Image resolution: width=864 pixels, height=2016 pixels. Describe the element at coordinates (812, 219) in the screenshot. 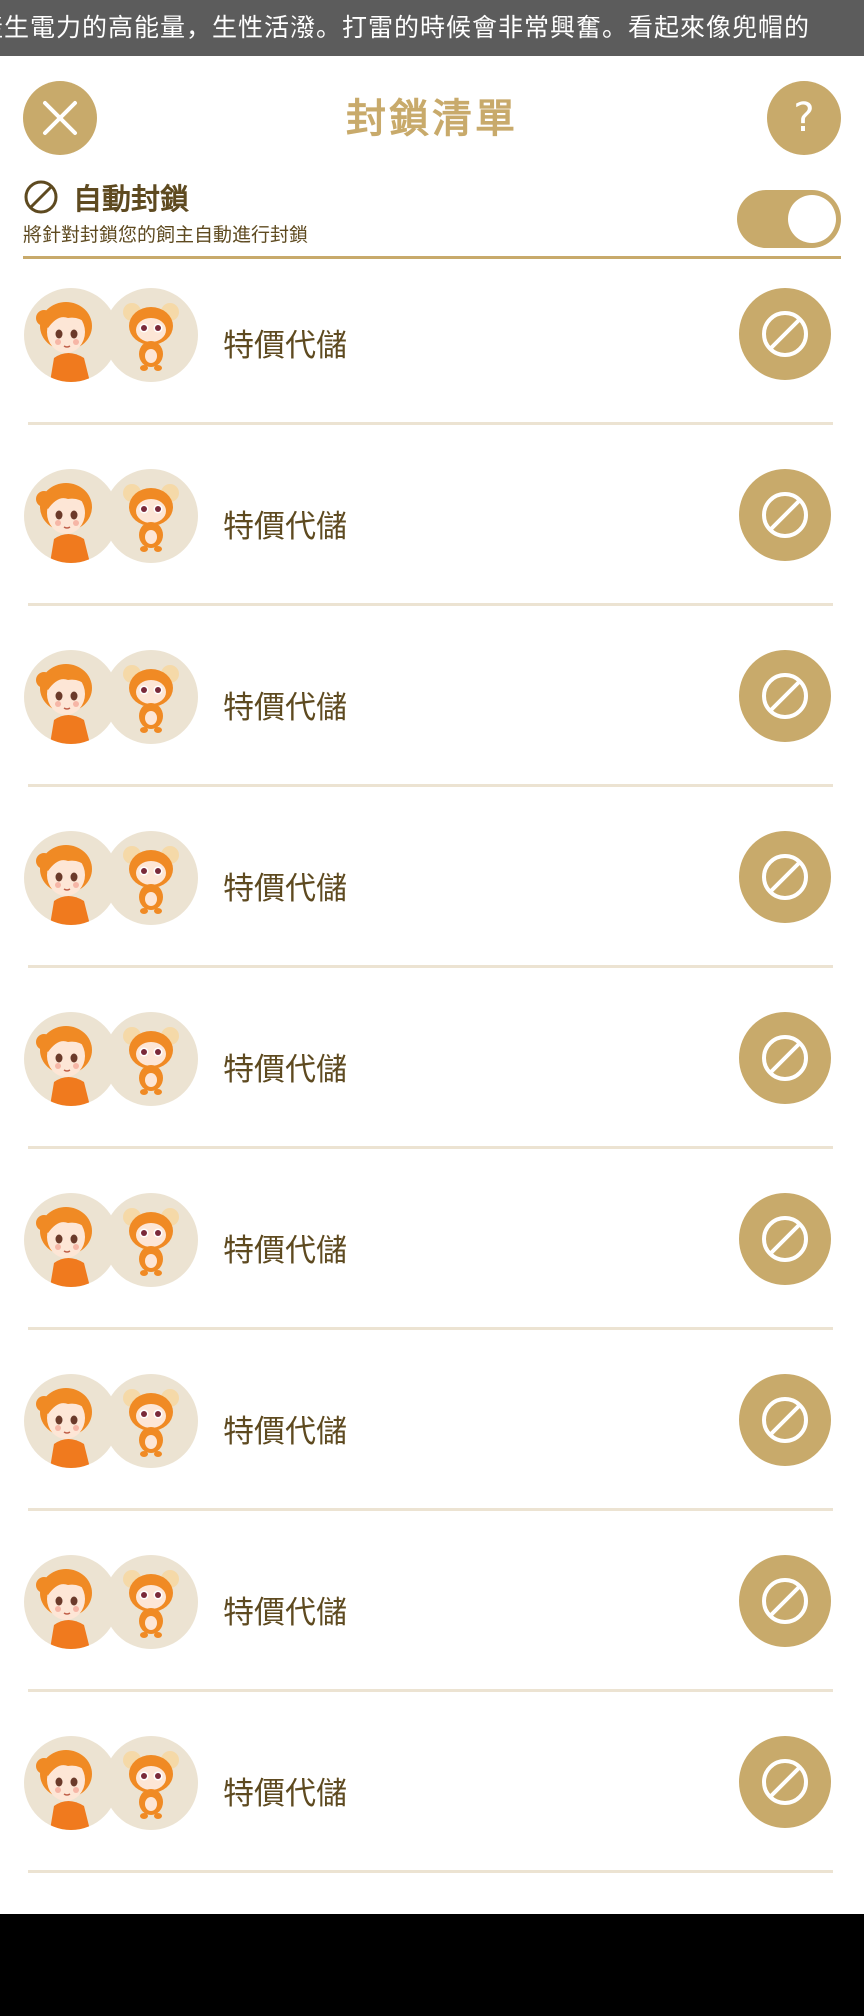

I see `toggle-knob` at that location.